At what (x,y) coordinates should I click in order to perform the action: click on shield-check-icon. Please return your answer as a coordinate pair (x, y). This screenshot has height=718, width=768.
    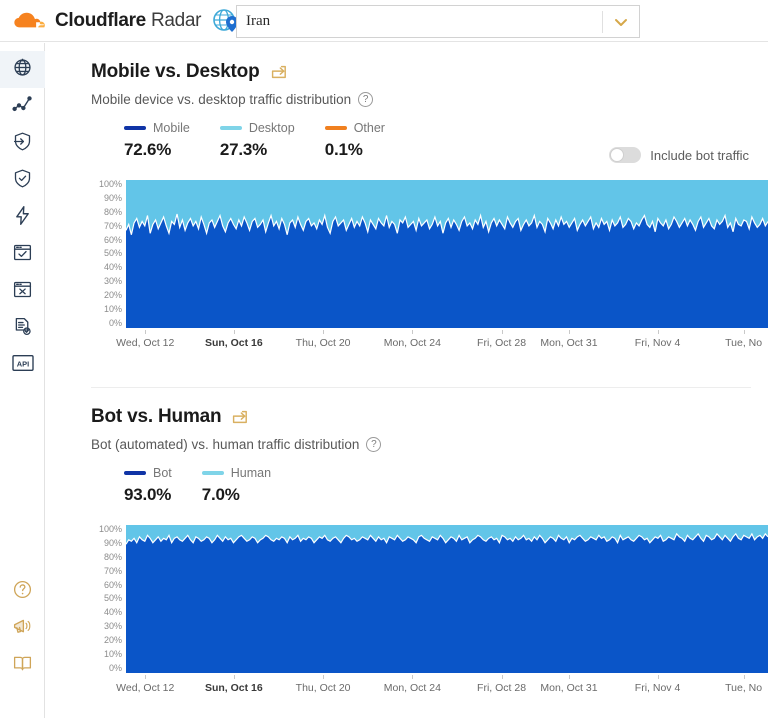
    Looking at the image, I should click on (22, 181).